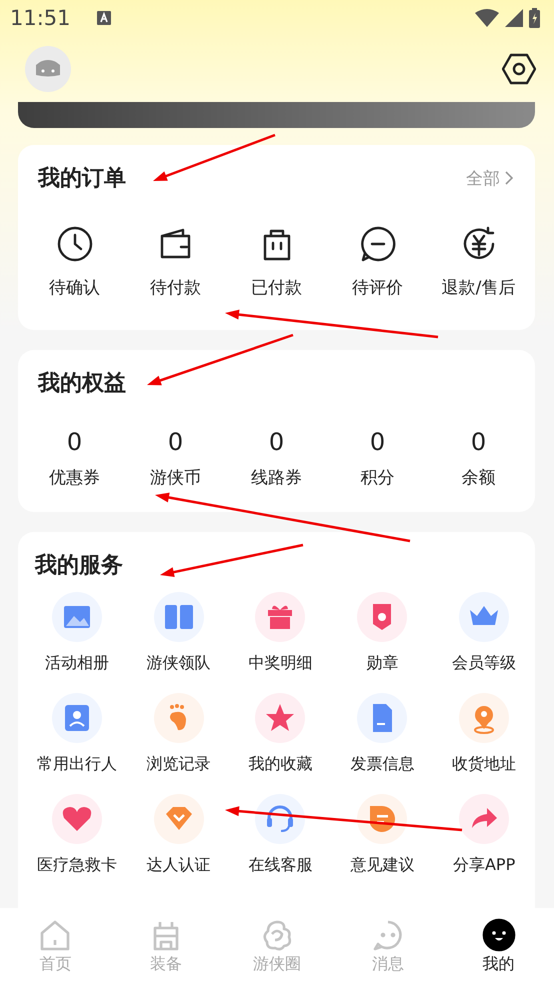 The width and height of the screenshot is (554, 984). What do you see at coordinates (179, 633) in the screenshot?
I see `service-button: 游侠领队` at bounding box center [179, 633].